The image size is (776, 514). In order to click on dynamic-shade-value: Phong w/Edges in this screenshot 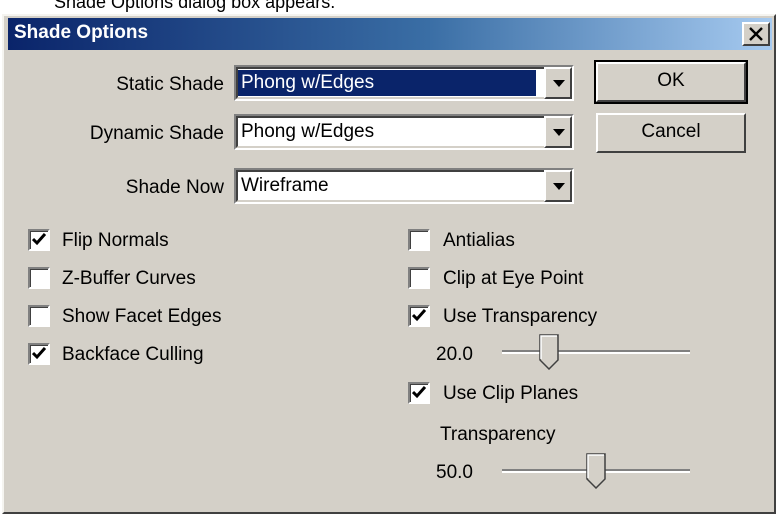, I will do `click(308, 131)`.